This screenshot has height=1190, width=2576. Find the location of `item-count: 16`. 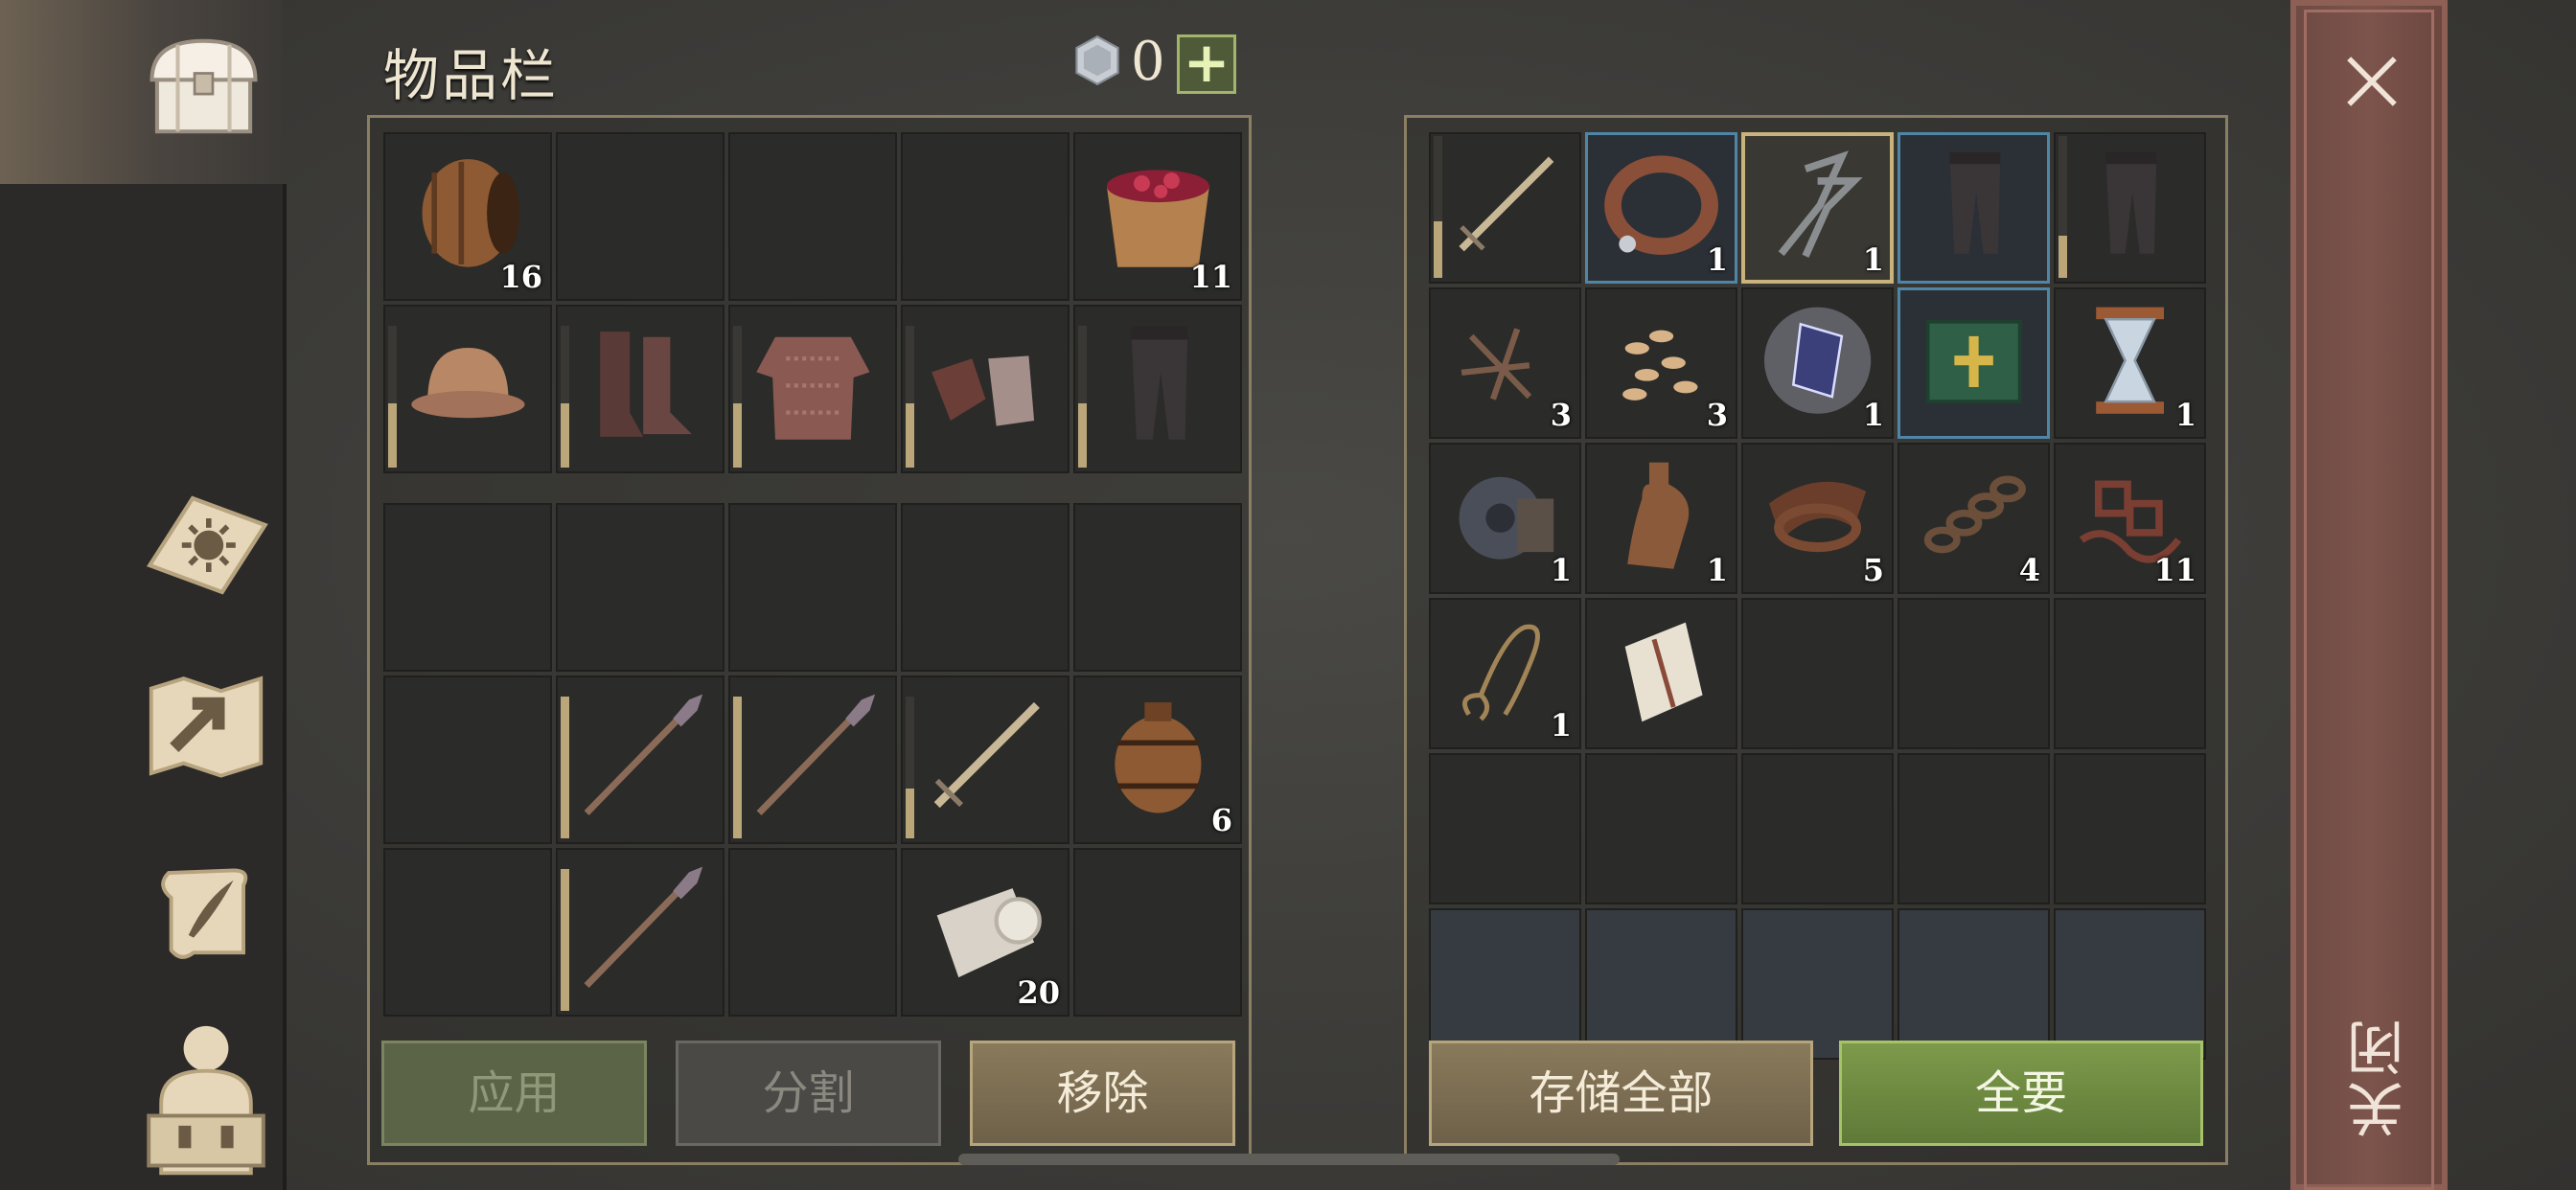

item-count: 16 is located at coordinates (520, 277).